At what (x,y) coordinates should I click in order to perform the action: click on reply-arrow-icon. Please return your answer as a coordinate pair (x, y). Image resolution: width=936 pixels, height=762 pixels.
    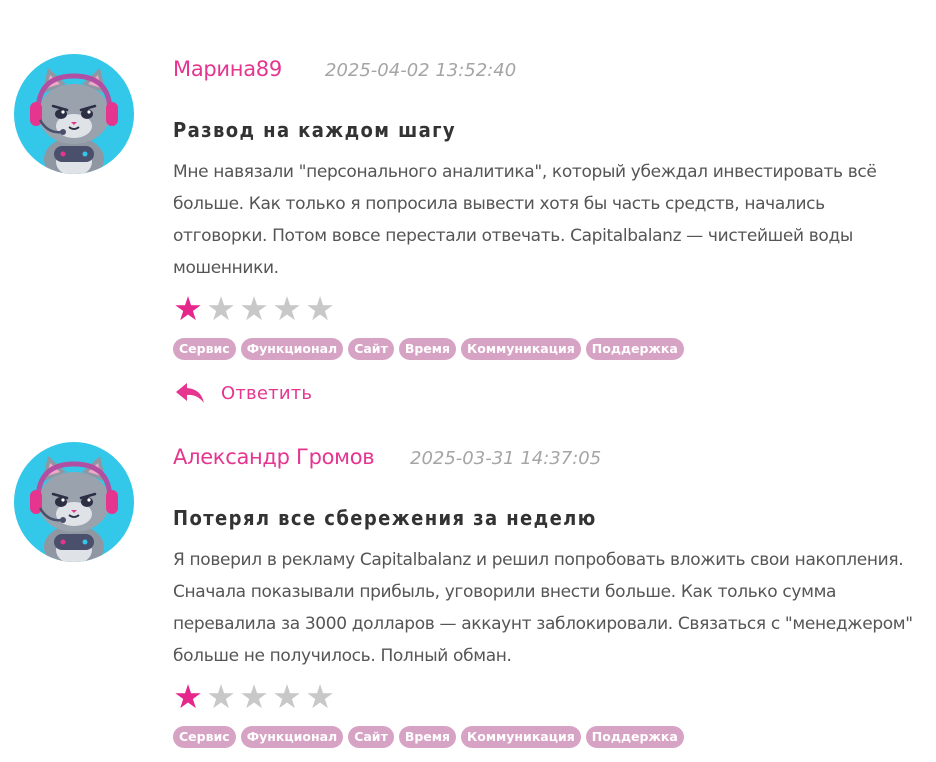
    Looking at the image, I should click on (190, 393).